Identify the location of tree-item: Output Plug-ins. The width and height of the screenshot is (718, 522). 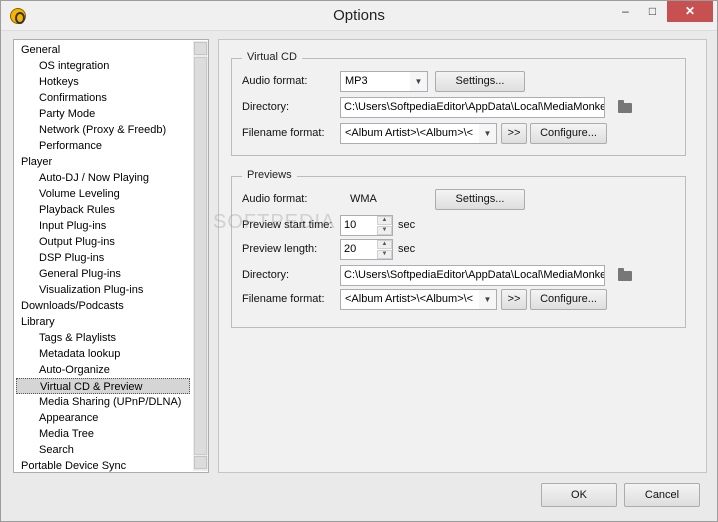
(77, 242).